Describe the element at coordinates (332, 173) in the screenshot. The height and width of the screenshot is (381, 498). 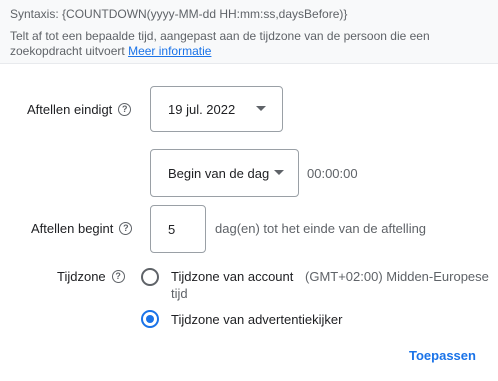
I see `end-time-value: 00:00:00` at that location.